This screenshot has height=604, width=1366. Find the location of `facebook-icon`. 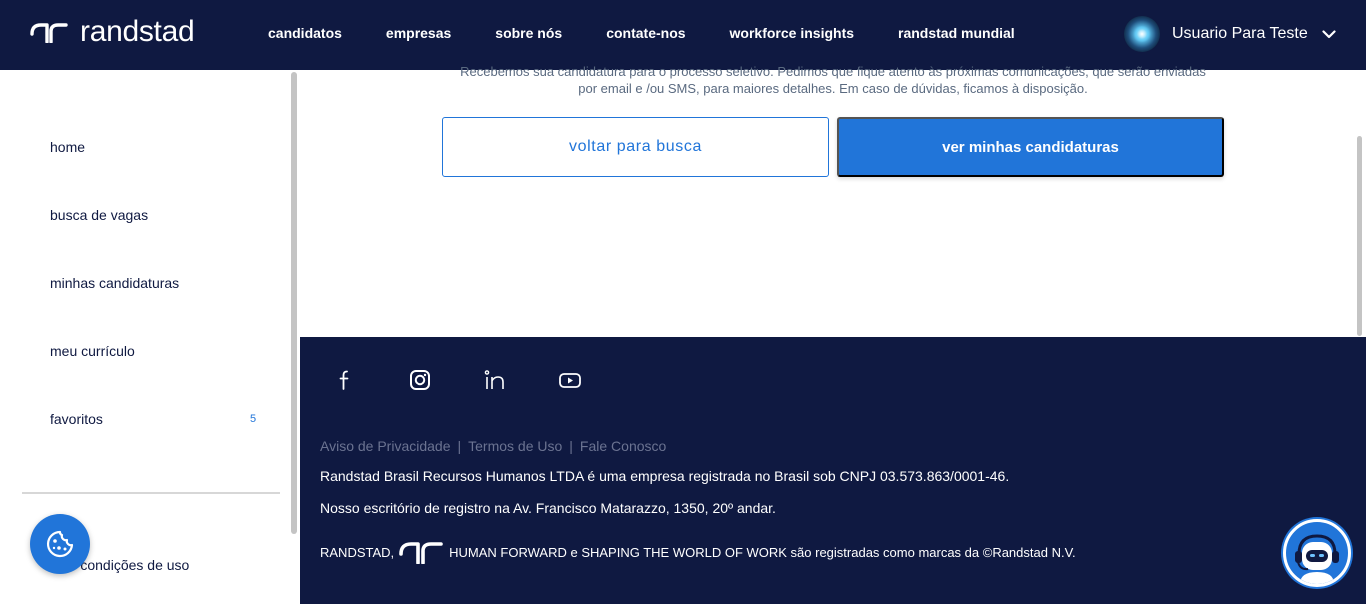

facebook-icon is located at coordinates (344, 380).